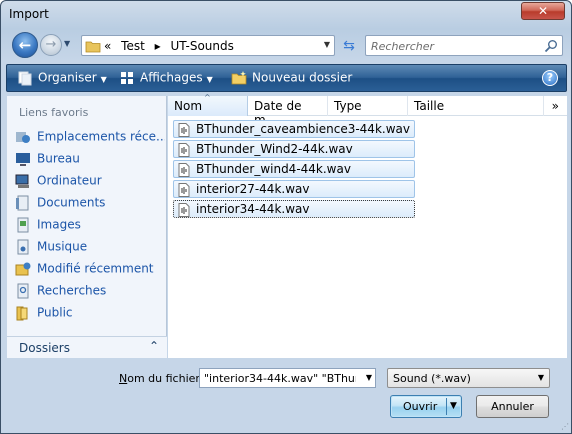 The width and height of the screenshot is (572, 434). Describe the element at coordinates (208, 104) in the screenshot. I see `column-header-name: Nom ^` at that location.